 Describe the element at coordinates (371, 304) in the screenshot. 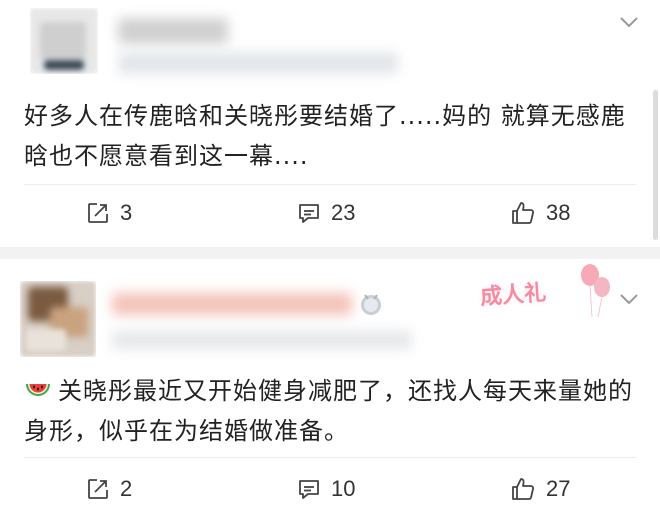

I see `medal-icon` at that location.